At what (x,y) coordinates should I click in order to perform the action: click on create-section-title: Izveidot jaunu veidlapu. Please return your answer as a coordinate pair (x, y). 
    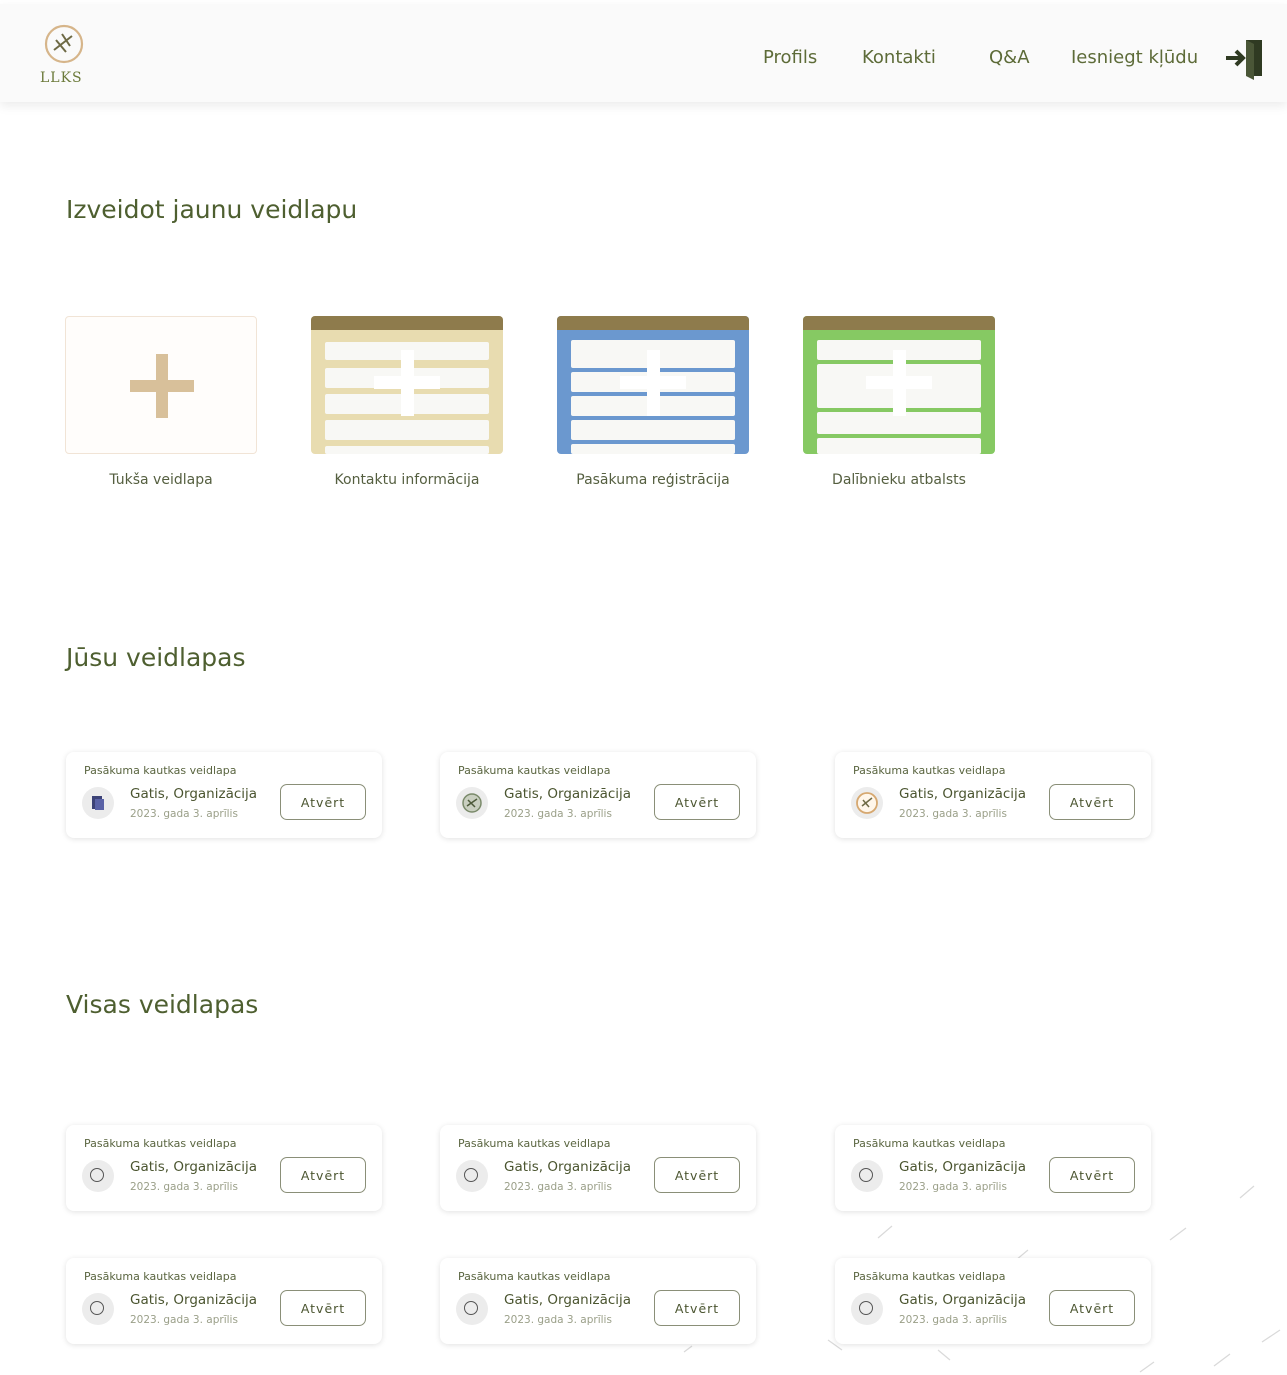
    Looking at the image, I should click on (212, 209).